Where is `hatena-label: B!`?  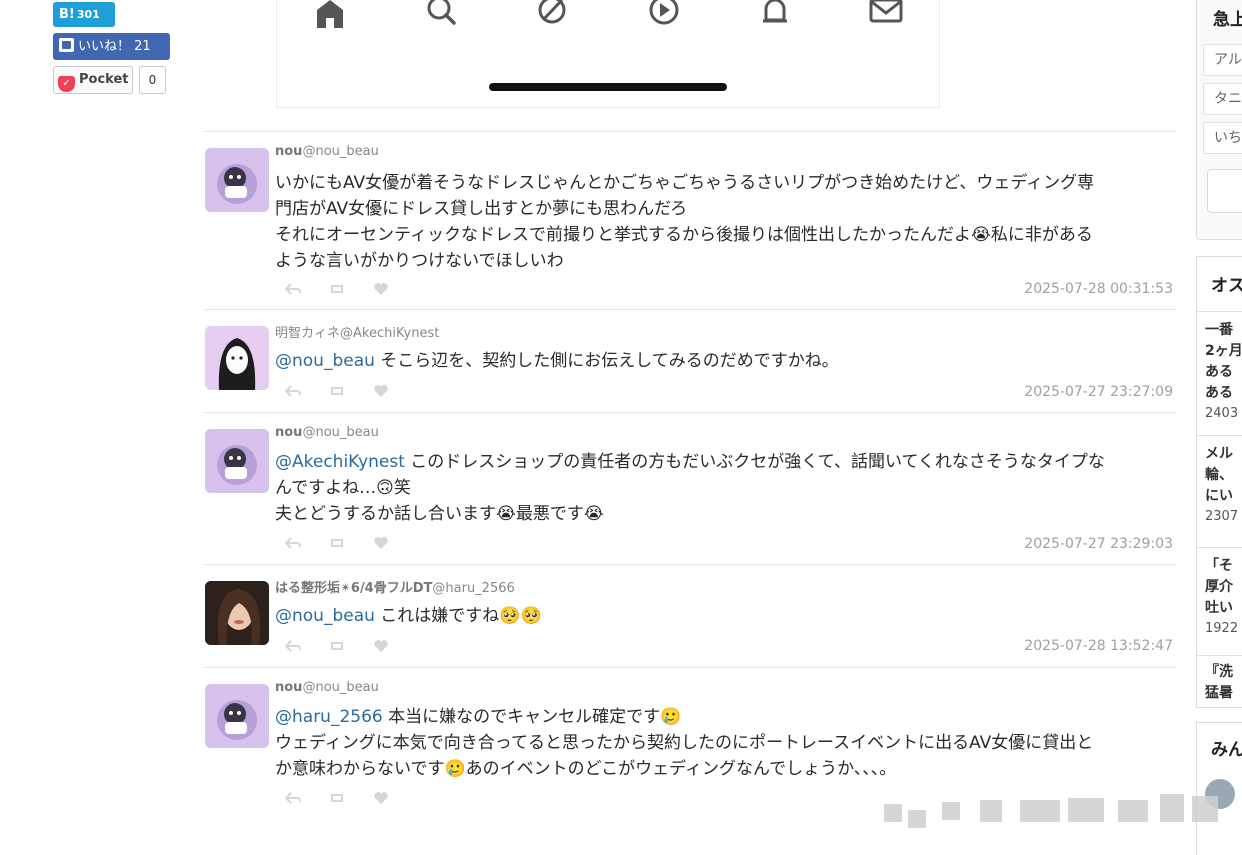 hatena-label: B! is located at coordinates (67, 14).